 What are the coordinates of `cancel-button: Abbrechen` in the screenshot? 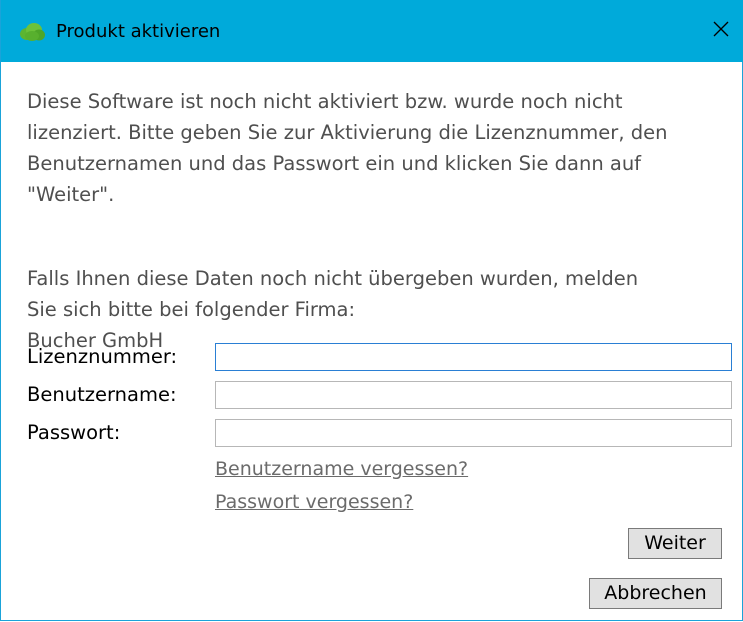 It's located at (655, 593).